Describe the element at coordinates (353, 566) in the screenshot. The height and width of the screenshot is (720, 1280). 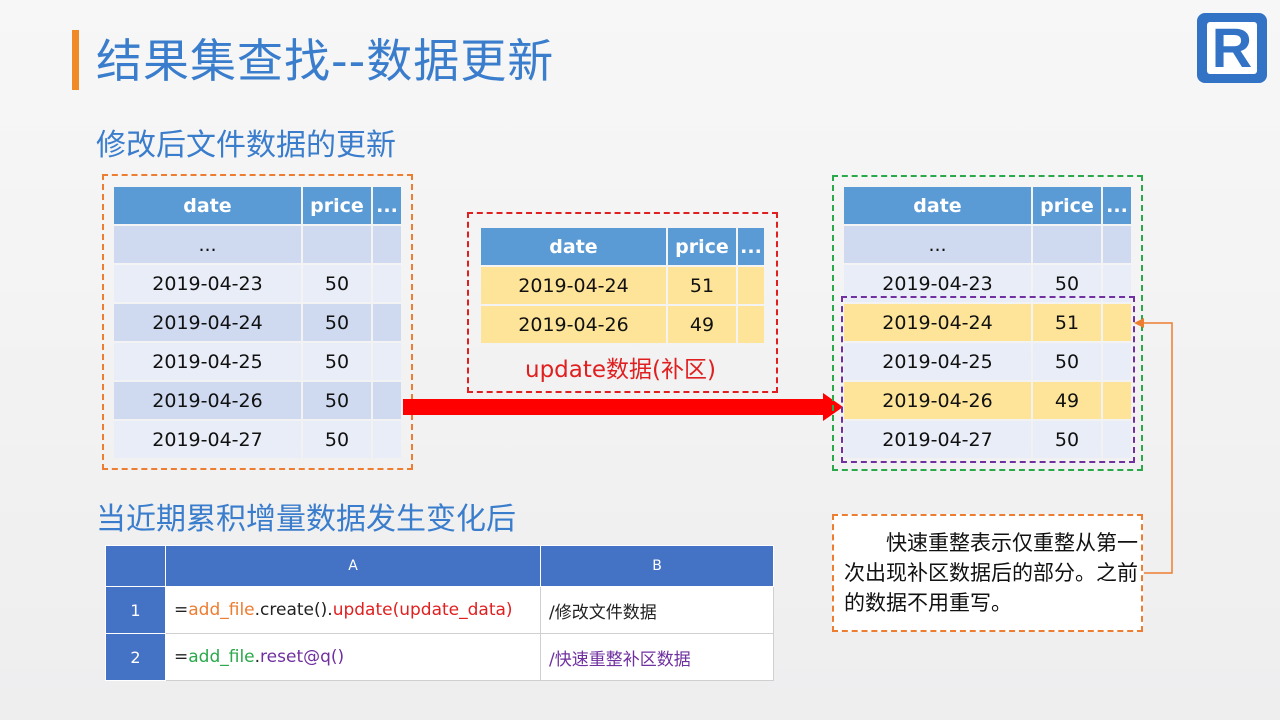
I see `column-header-a: A` at that location.